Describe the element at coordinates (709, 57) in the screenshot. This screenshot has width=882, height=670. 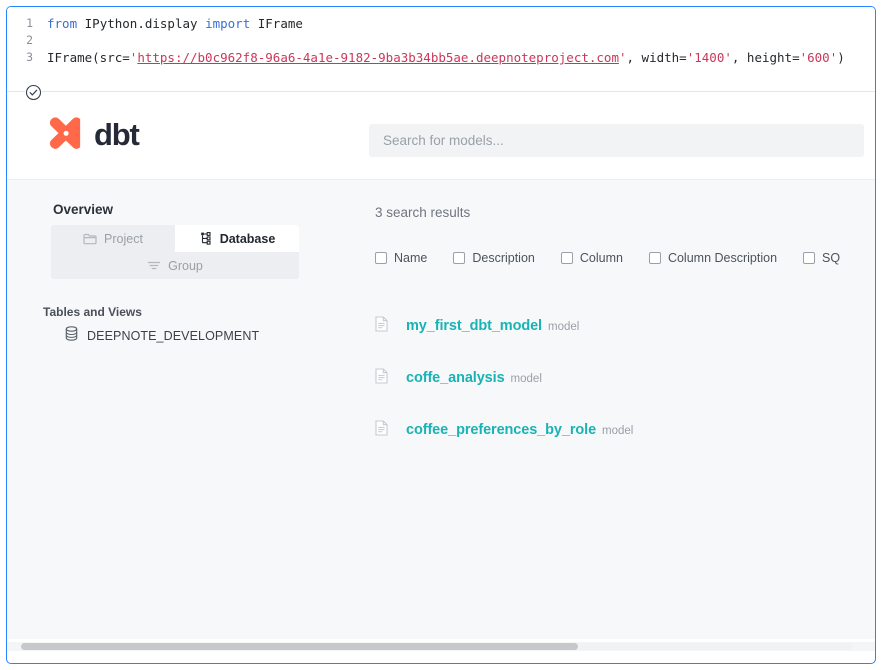
I see `code-token-string: '1400'` at that location.